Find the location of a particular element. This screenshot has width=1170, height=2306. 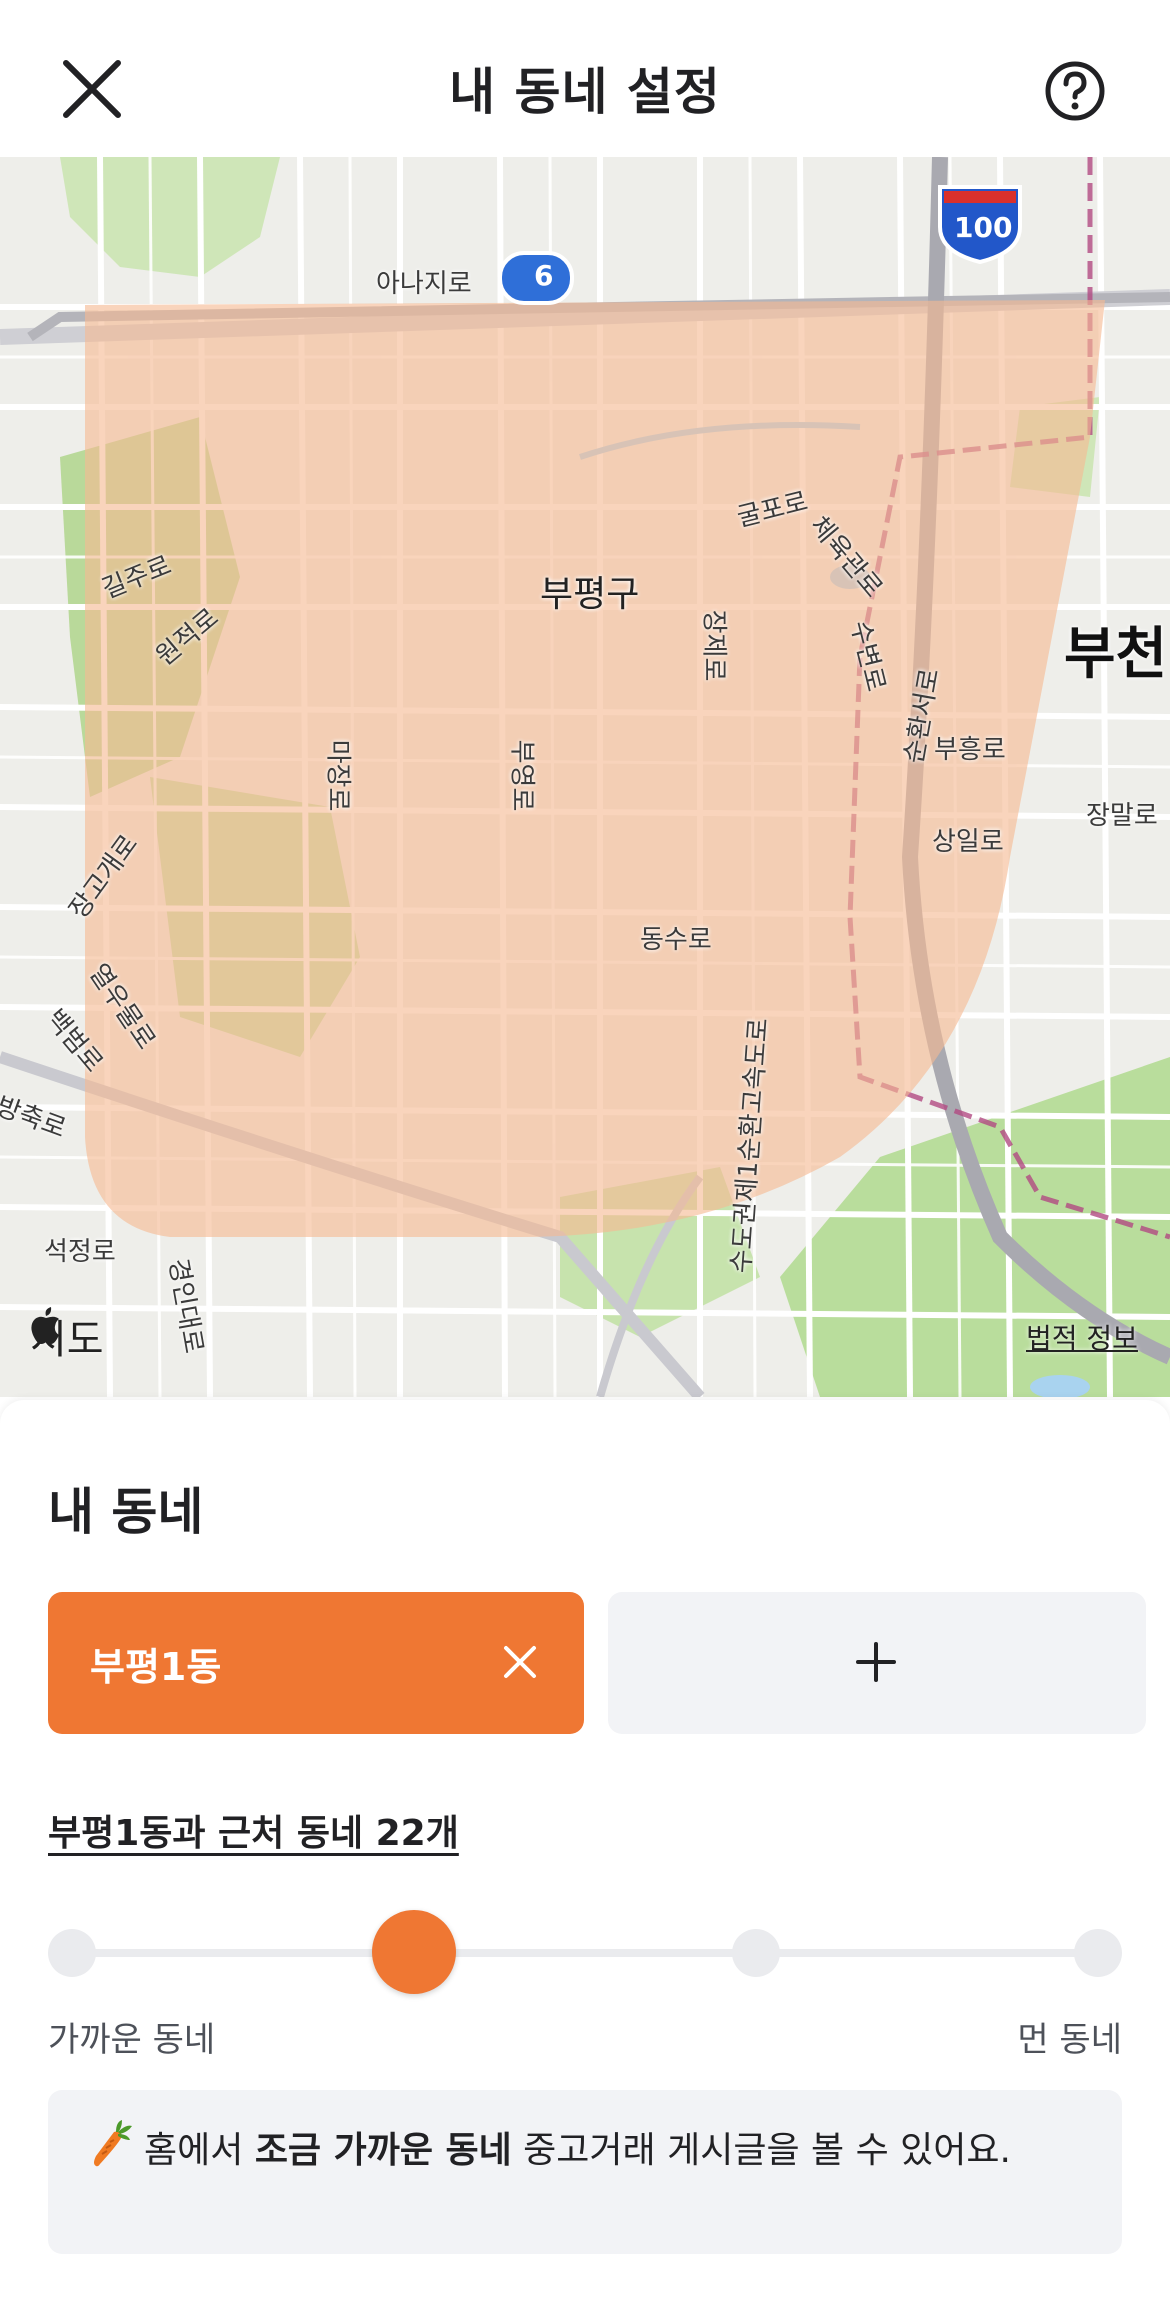

carrot-icon is located at coordinates (113, 2143).